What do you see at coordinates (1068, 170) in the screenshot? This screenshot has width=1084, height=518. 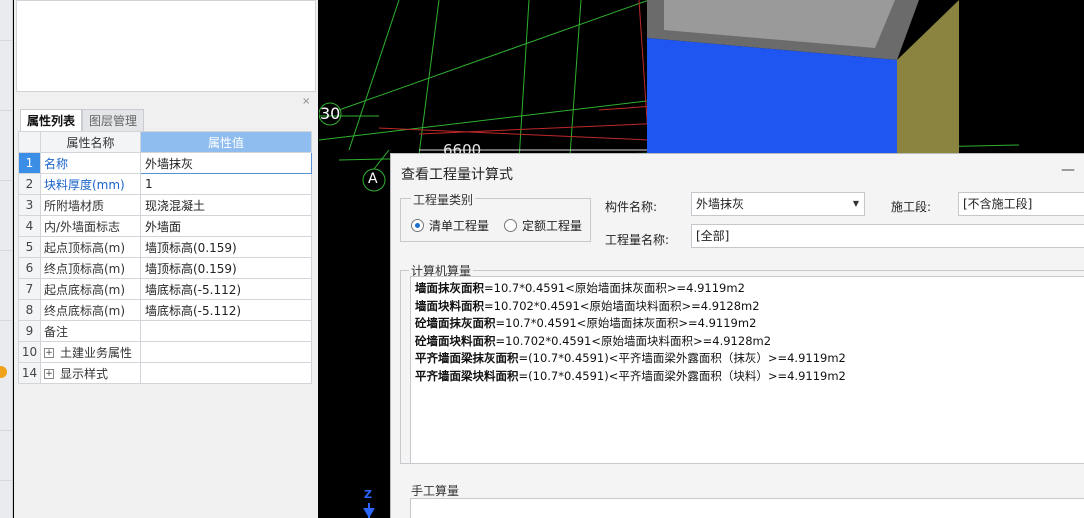 I see `minimize-icon: —` at bounding box center [1068, 170].